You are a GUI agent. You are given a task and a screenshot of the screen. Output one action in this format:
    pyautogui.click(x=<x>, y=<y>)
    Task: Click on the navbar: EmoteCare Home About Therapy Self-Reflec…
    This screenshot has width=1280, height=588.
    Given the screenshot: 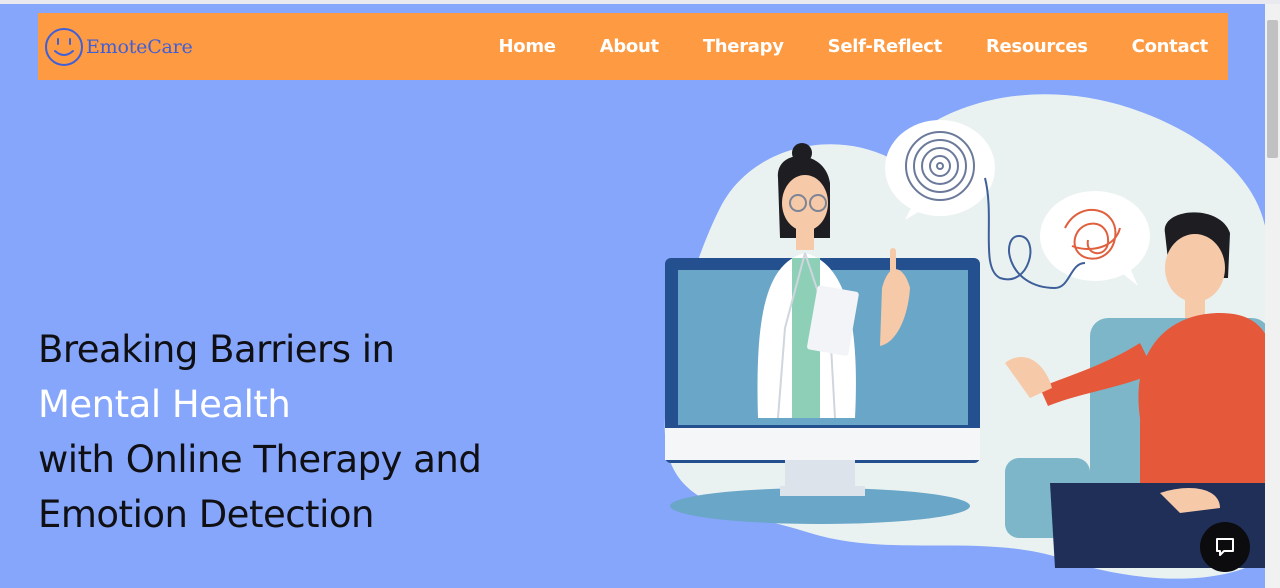 What is the action you would take?
    pyautogui.click(x=633, y=46)
    